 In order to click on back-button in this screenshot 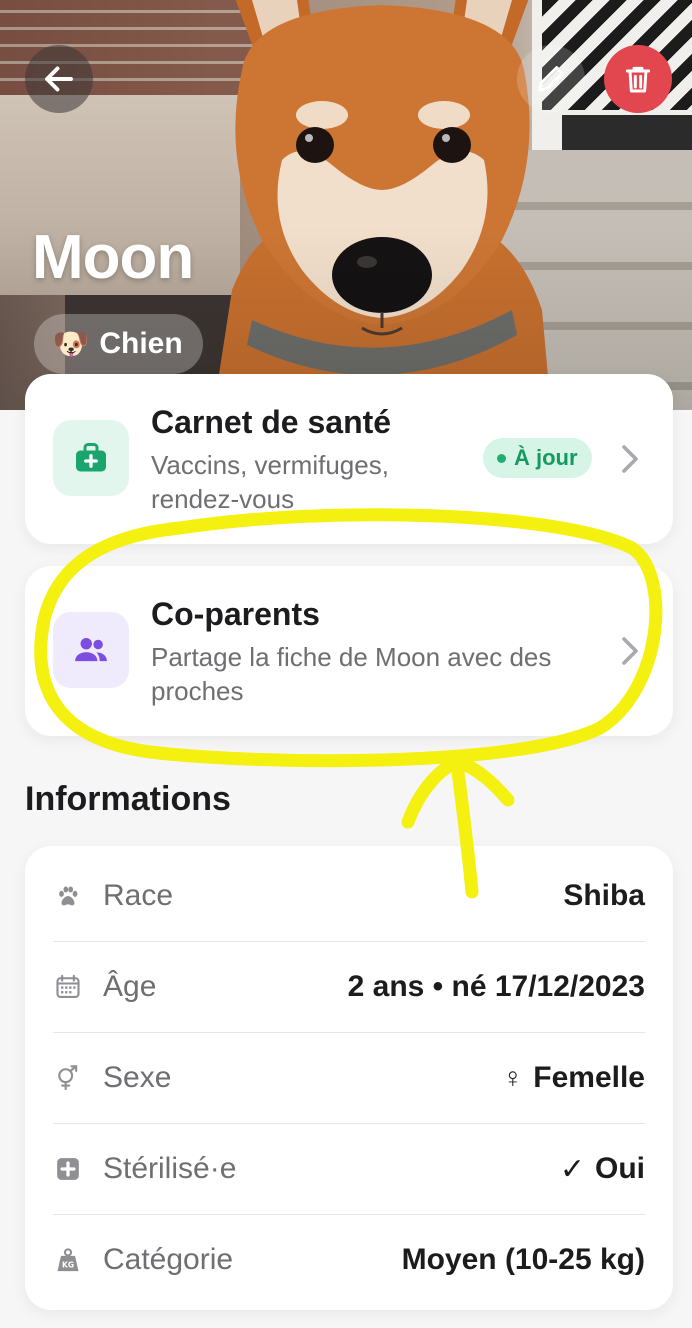, I will do `click(59, 79)`.